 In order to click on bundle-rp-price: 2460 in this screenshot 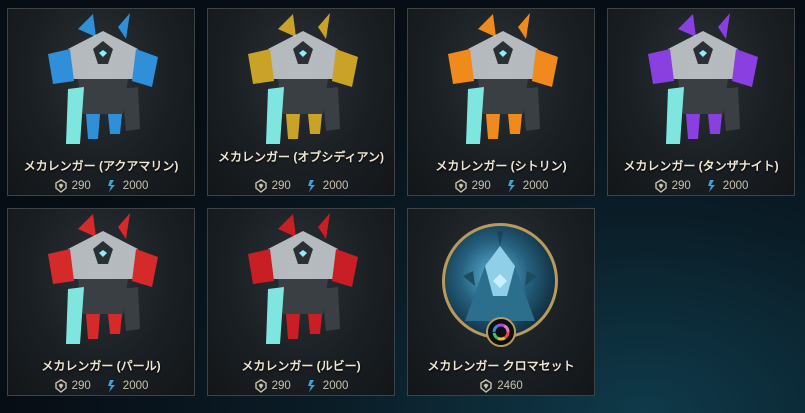, I will do `click(501, 386)`.